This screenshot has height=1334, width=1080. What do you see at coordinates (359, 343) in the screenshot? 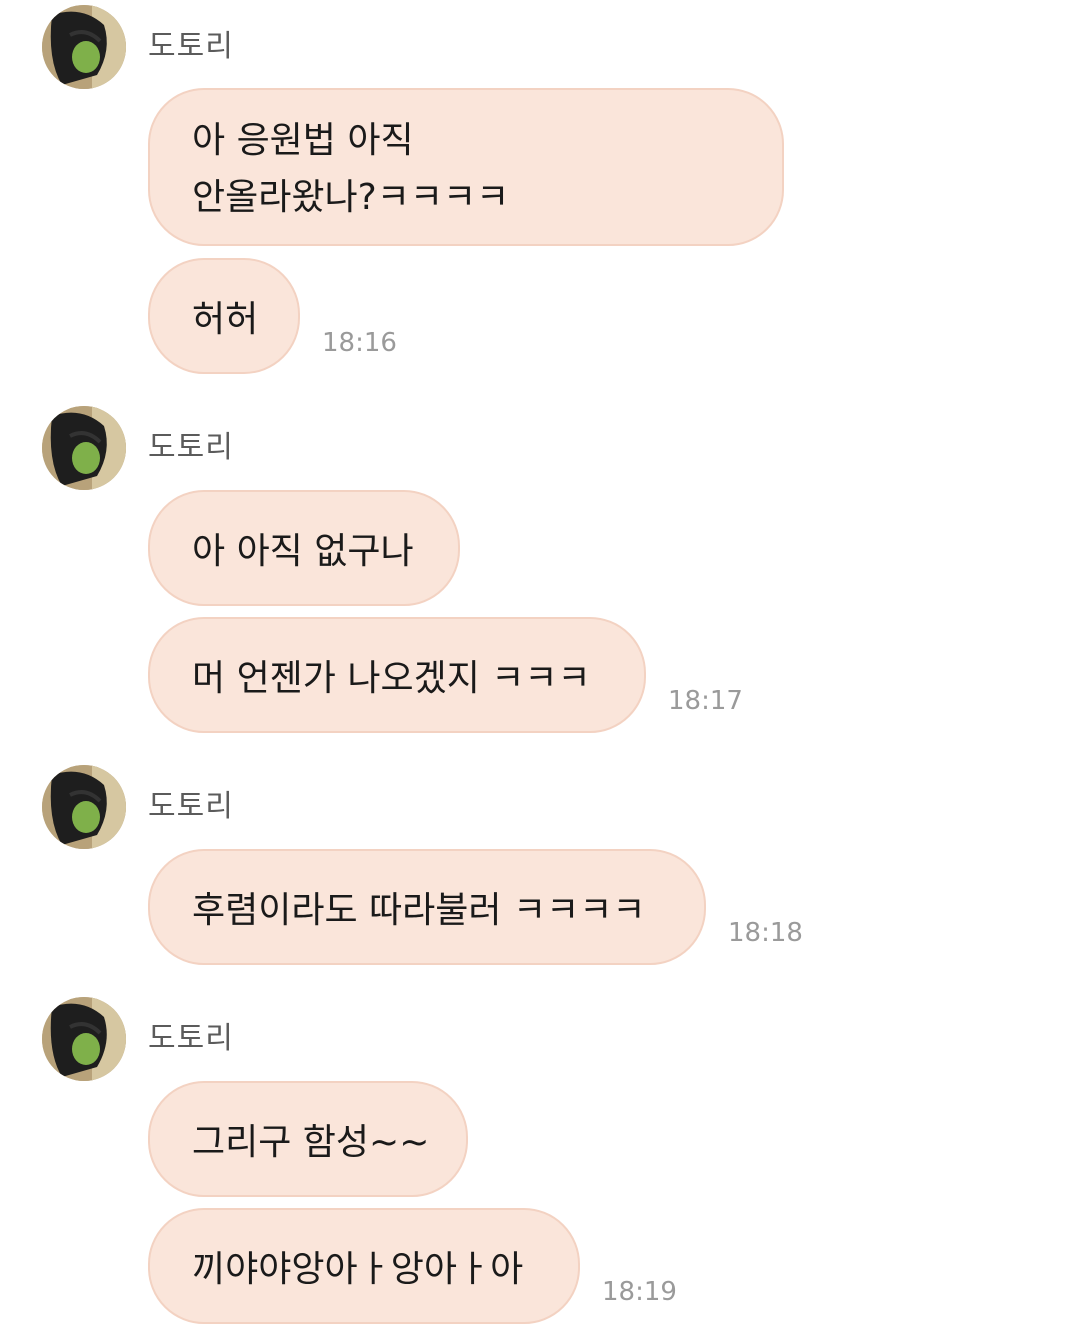
I see `message-timestamp: 18:16` at bounding box center [359, 343].